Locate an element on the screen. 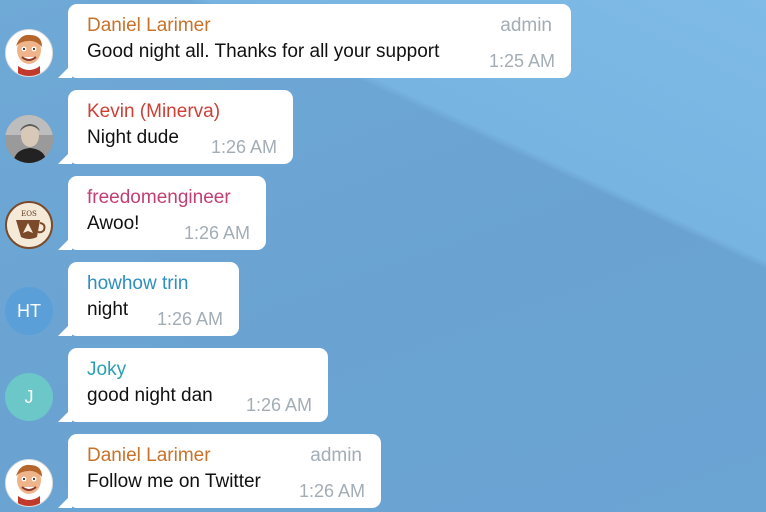 The image size is (766, 512). message-bubble: freedomengineer Awoo! 1:26 AM is located at coordinates (162, 213).